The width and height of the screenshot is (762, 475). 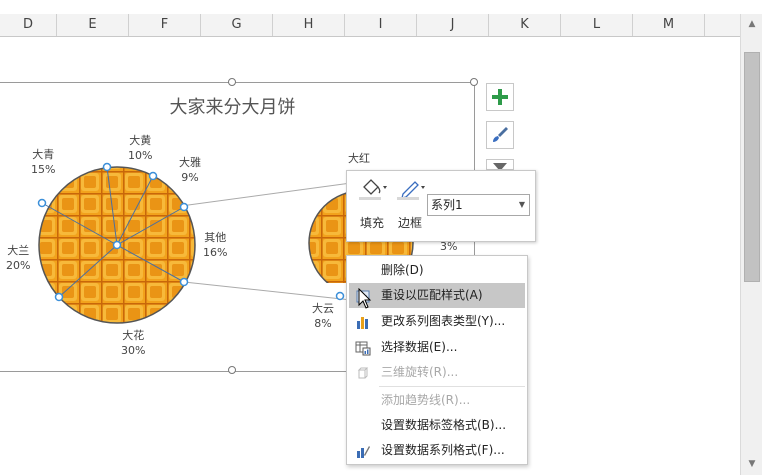 I want to click on connector-line-top, so click(x=266, y=194).